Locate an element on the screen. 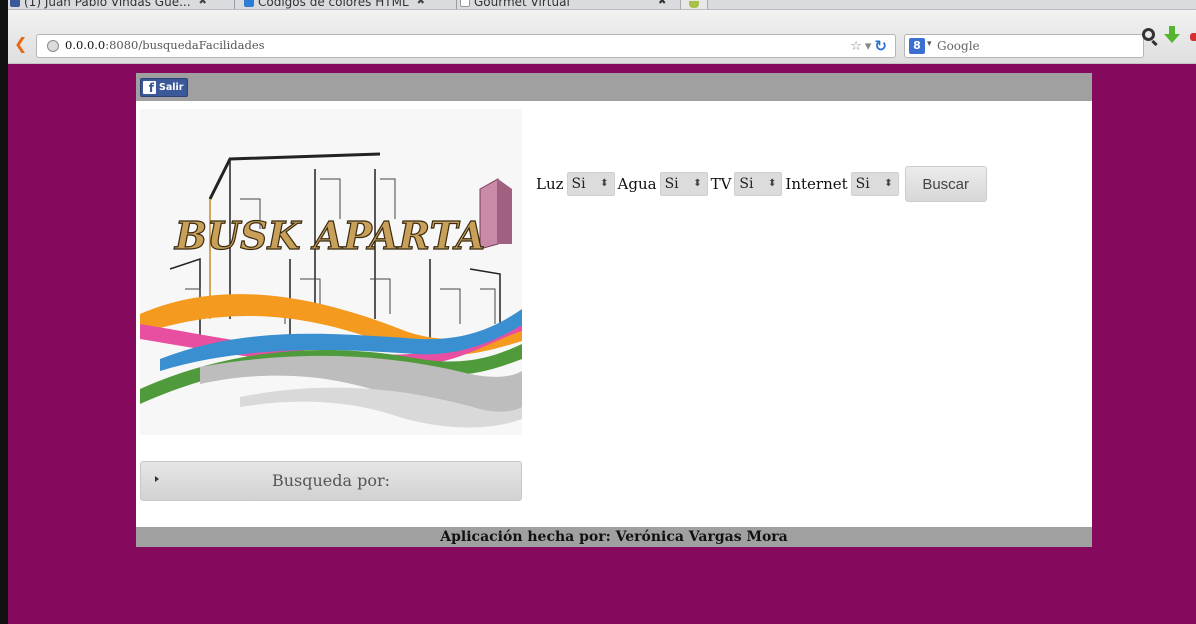 Image resolution: width=1196 pixels, height=624 pixels. new-tab-icon is located at coordinates (694, 4).